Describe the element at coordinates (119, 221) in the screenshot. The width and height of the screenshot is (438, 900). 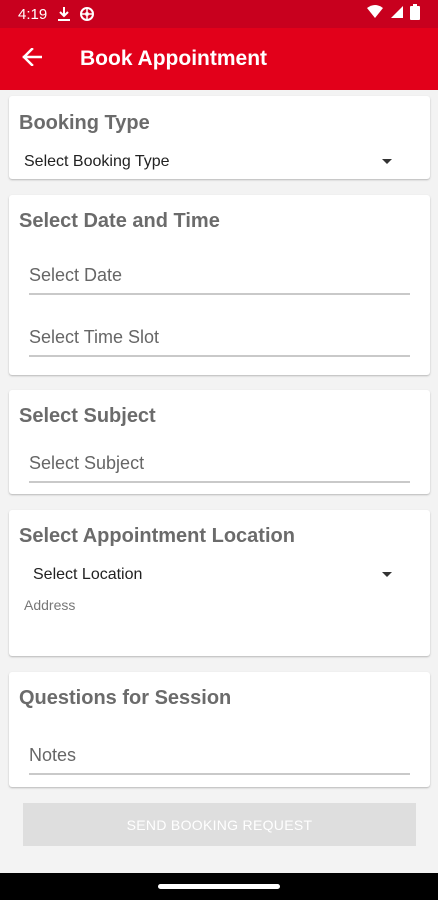
I see `date-time-title: Select Date and Time` at that location.